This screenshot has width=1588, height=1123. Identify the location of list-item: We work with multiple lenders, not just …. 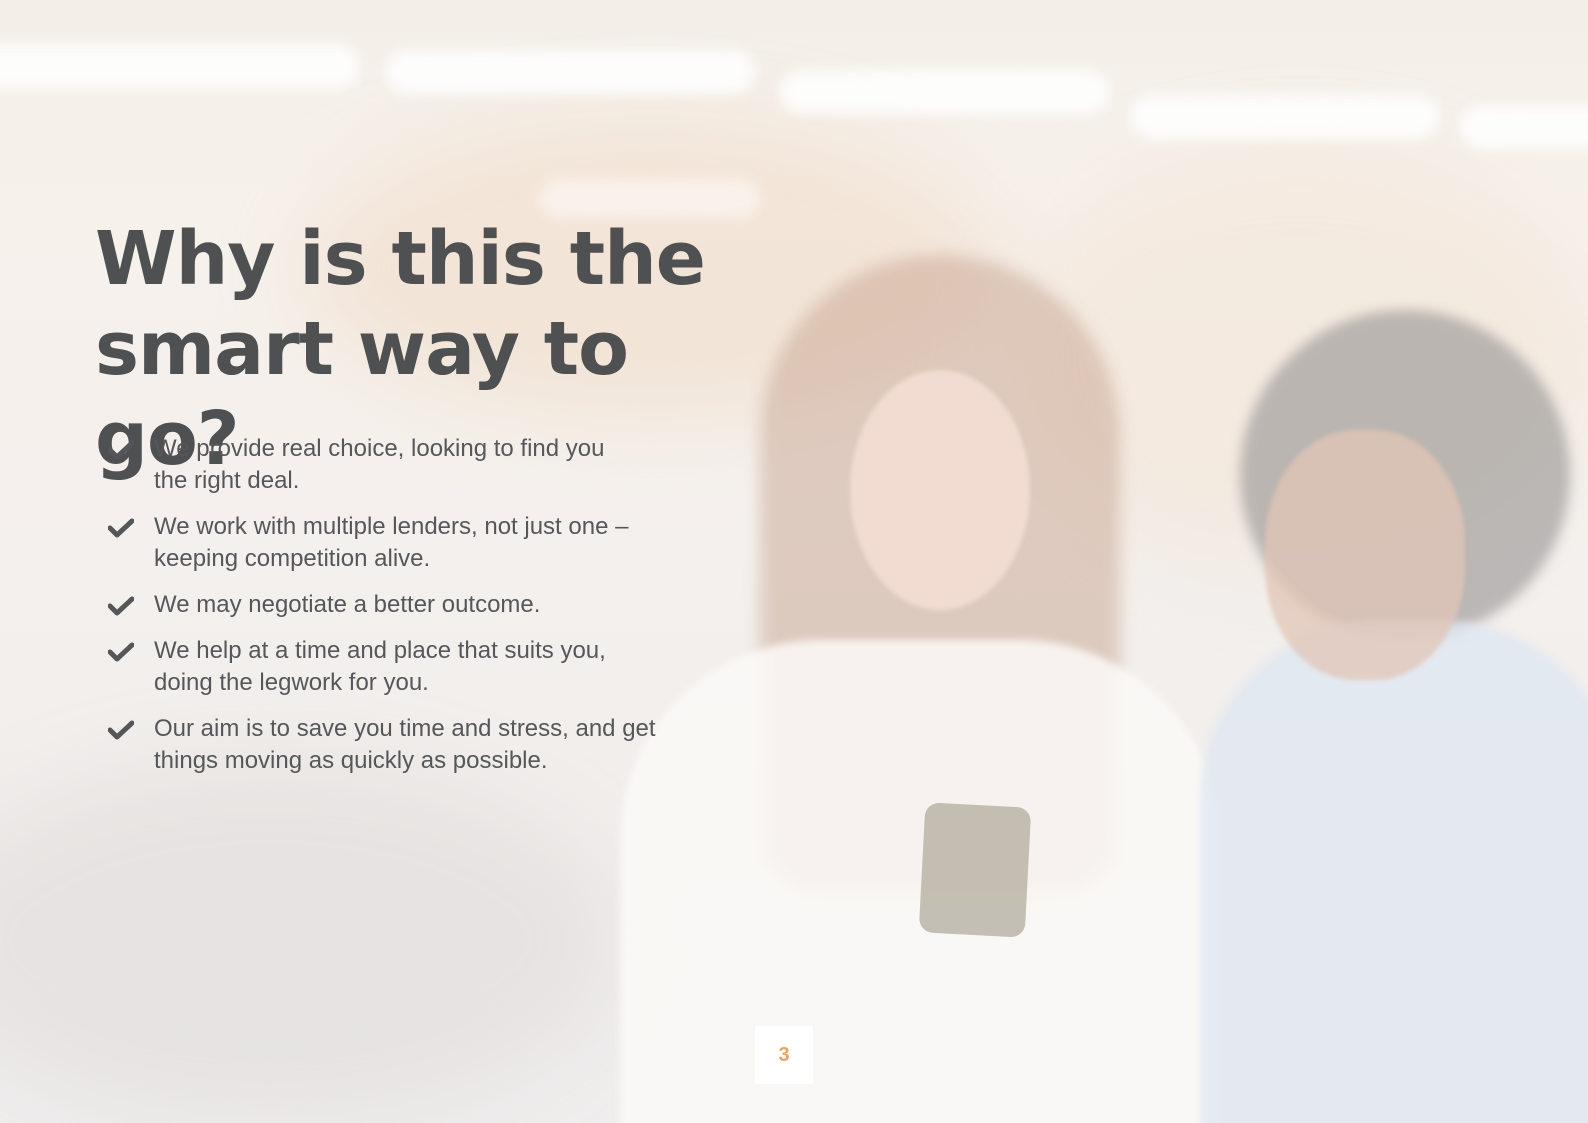
(408, 543).